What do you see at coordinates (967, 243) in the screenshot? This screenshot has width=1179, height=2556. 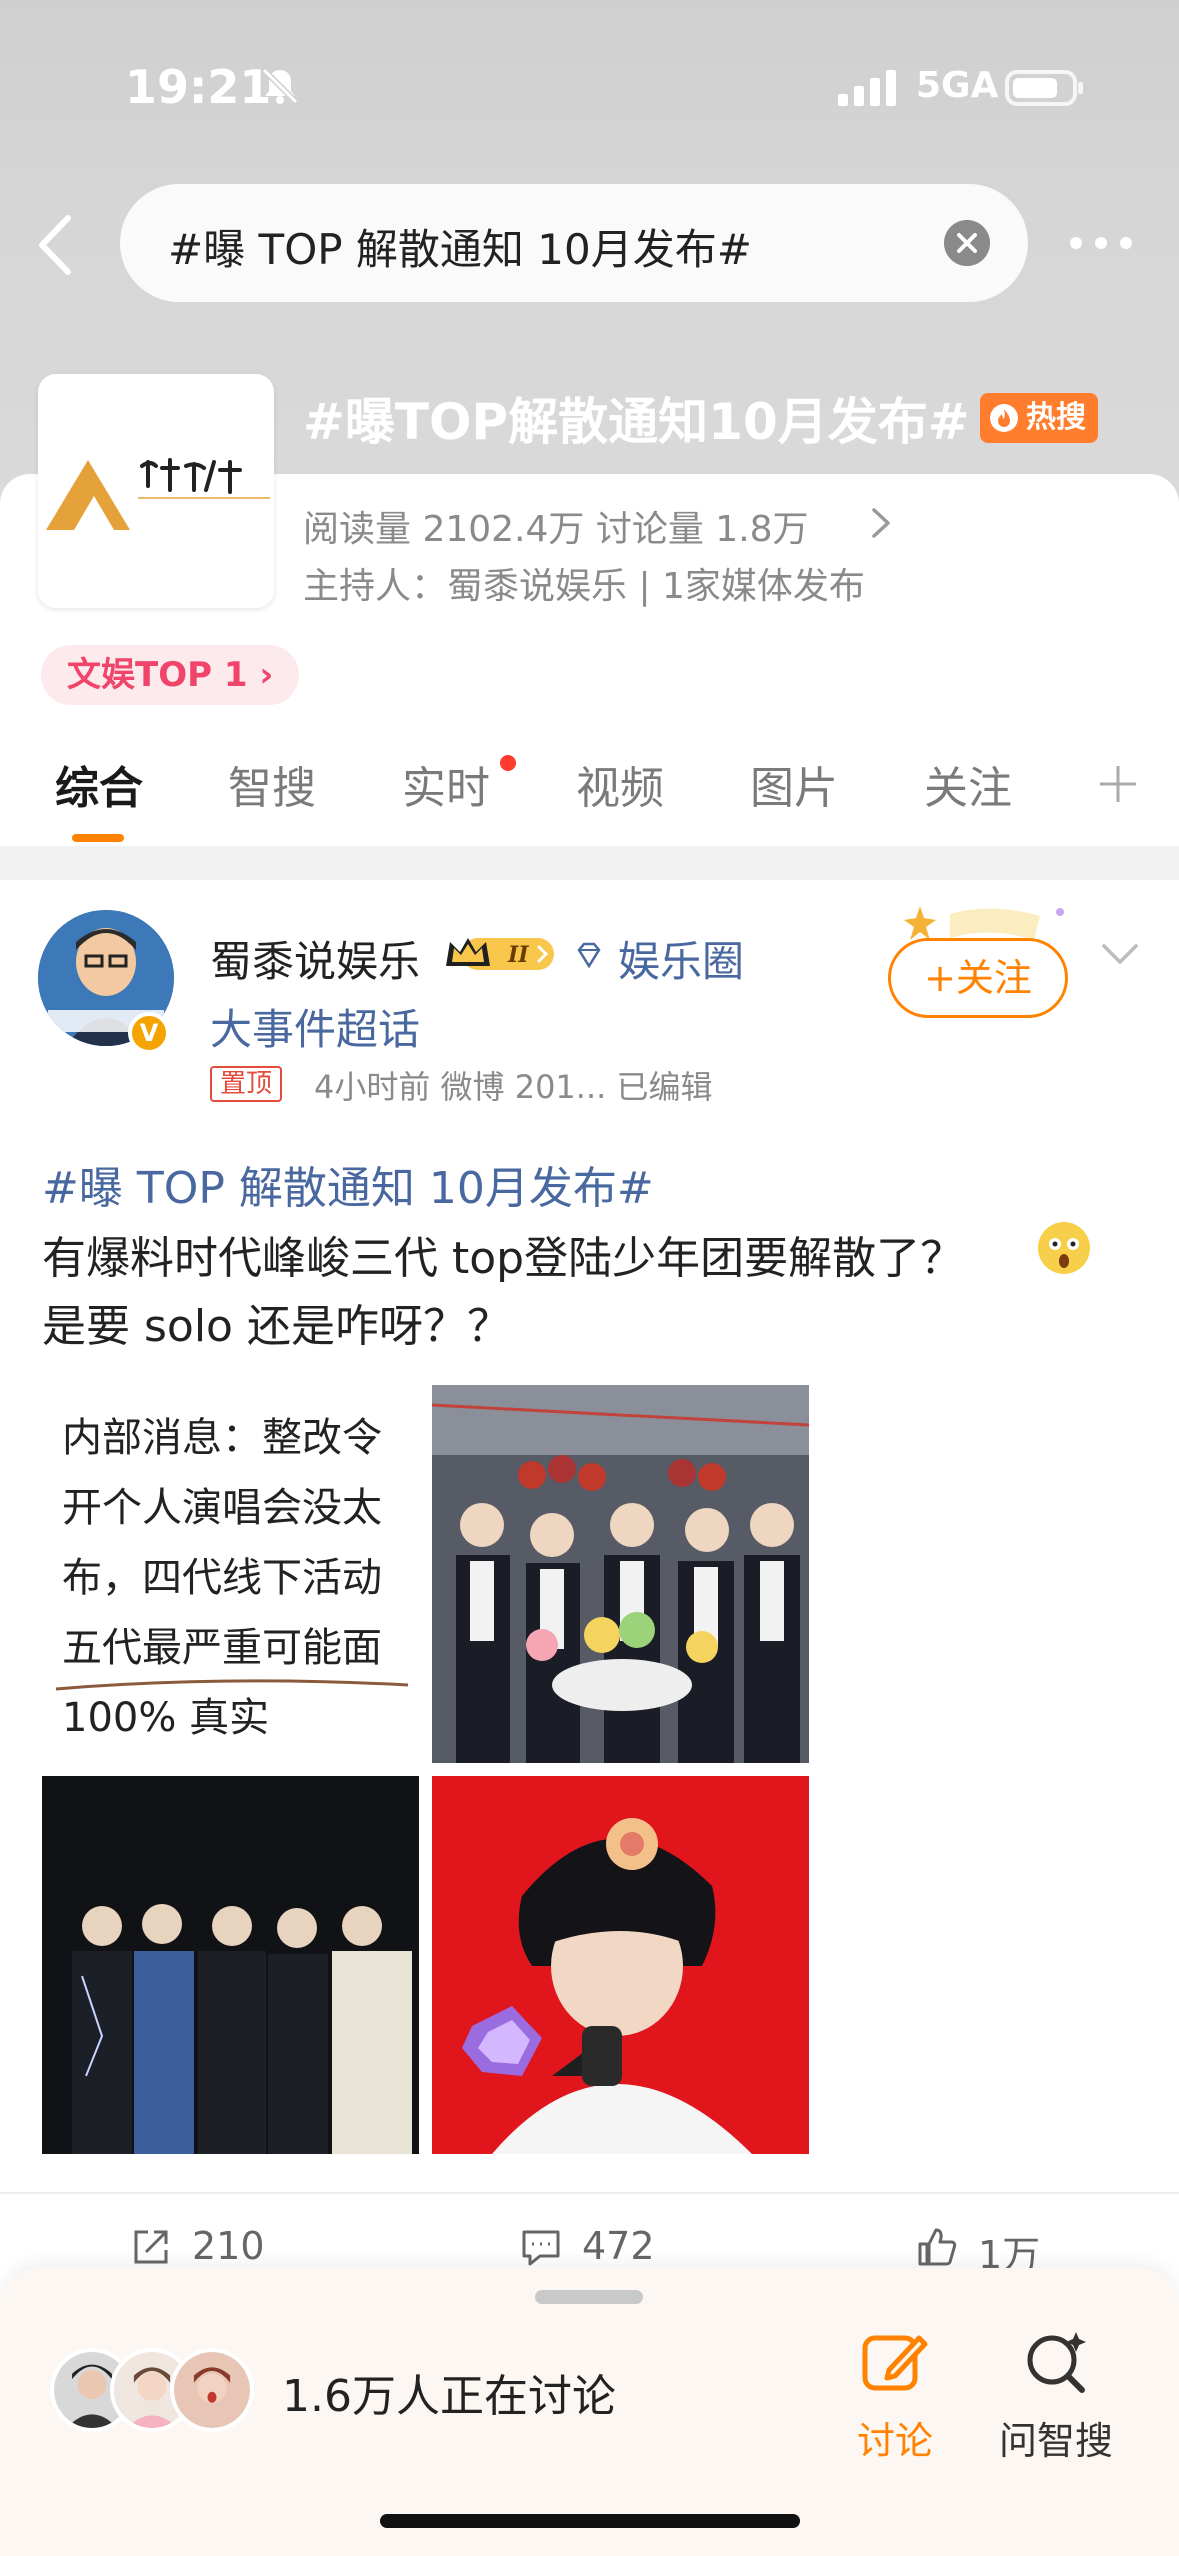 I see `clear-icon` at bounding box center [967, 243].